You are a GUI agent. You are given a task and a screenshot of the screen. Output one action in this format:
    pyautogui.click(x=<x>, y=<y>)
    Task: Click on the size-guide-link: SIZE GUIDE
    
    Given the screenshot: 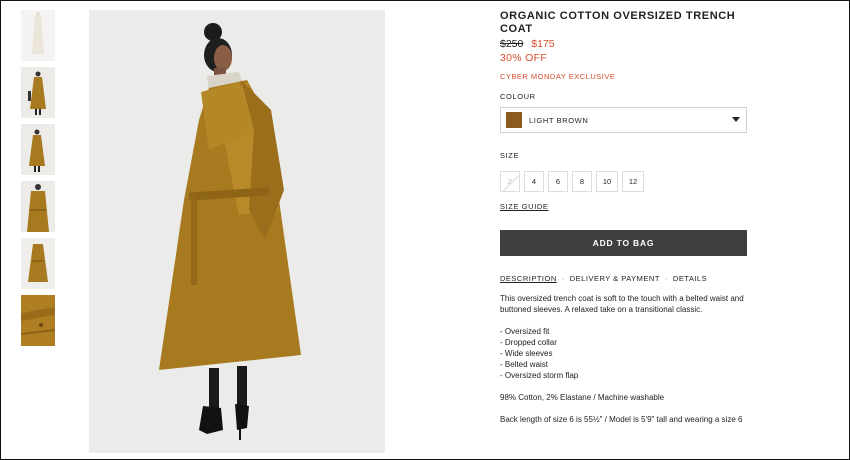 What is the action you would take?
    pyautogui.click(x=524, y=206)
    